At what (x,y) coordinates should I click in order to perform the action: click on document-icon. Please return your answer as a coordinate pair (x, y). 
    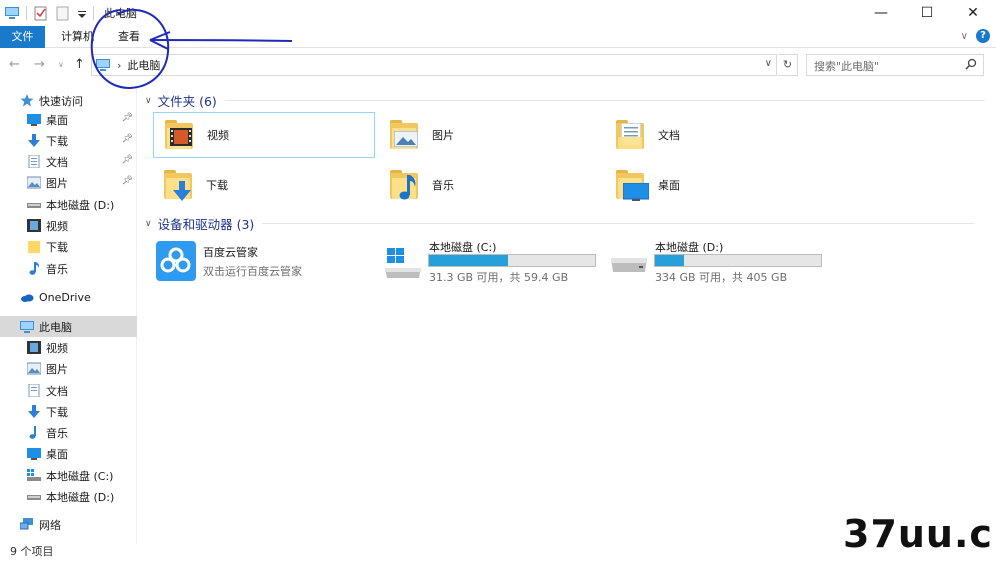
    Looking at the image, I should click on (34, 390).